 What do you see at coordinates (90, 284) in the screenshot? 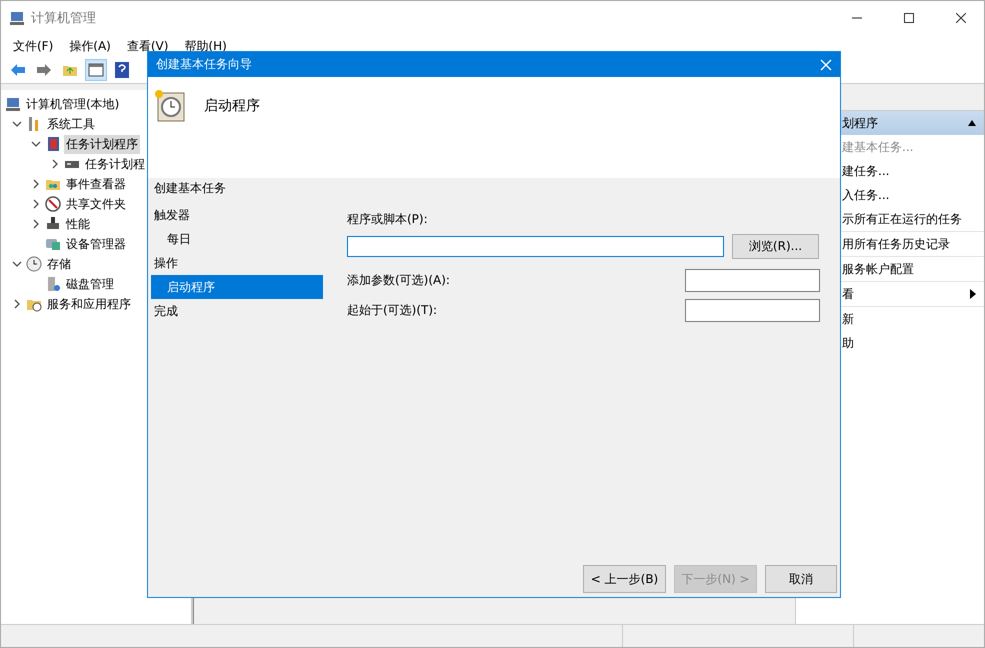
I see `tree-item: 磁盘管理` at bounding box center [90, 284].